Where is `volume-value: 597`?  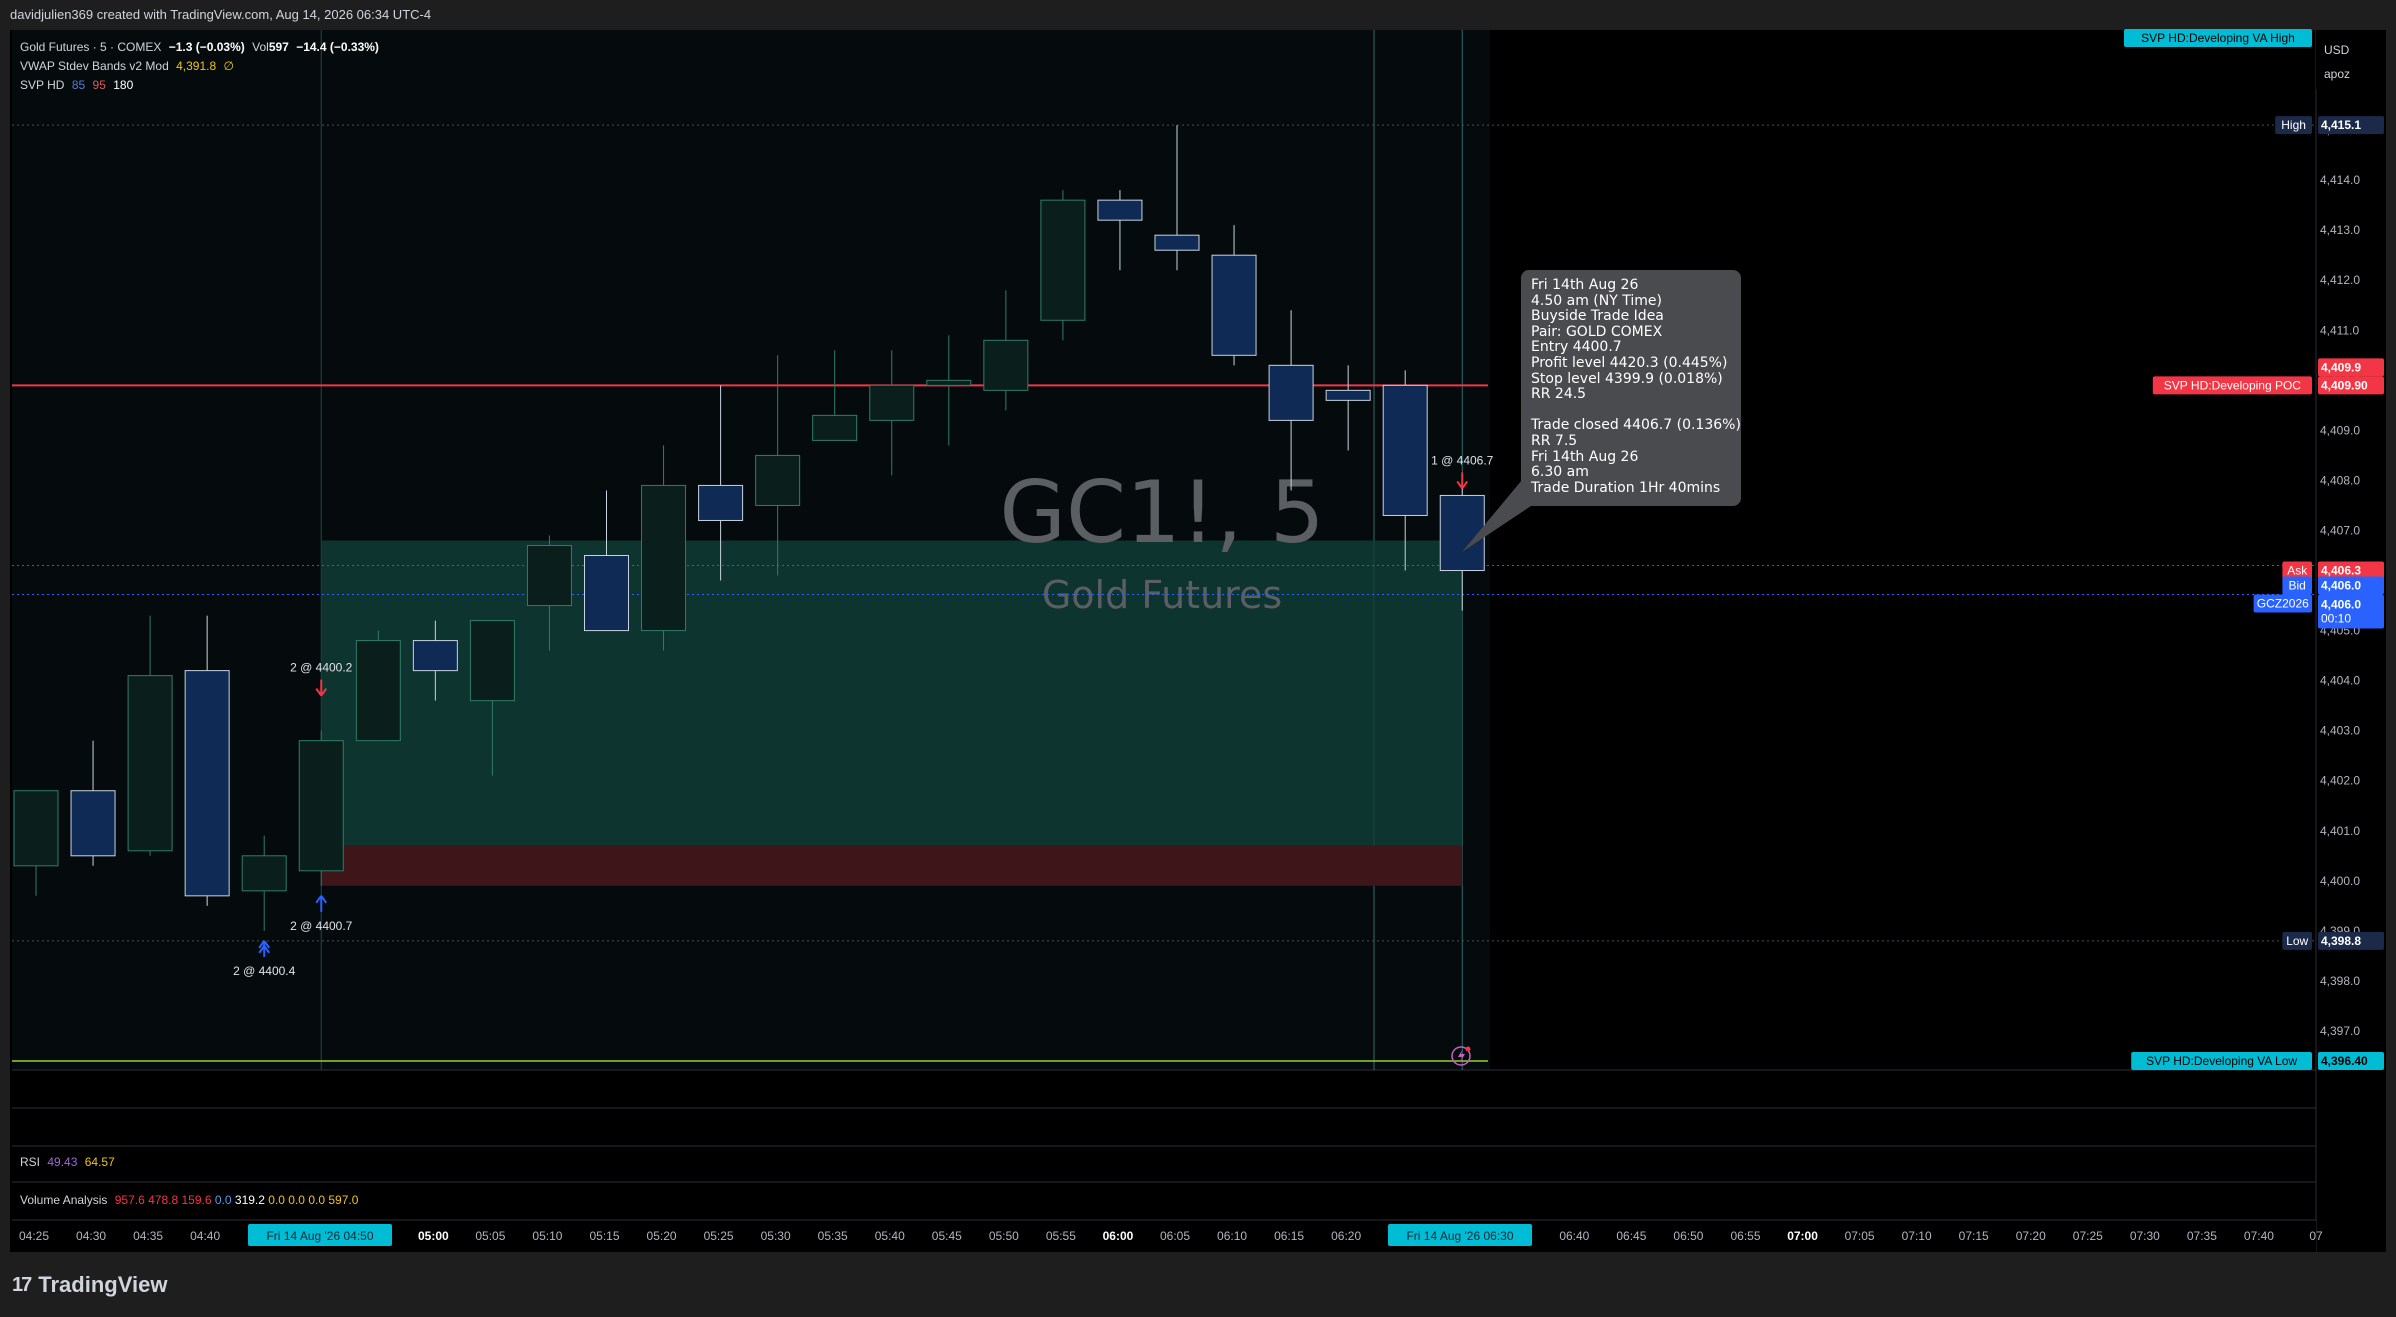 volume-value: 597 is located at coordinates (278, 47).